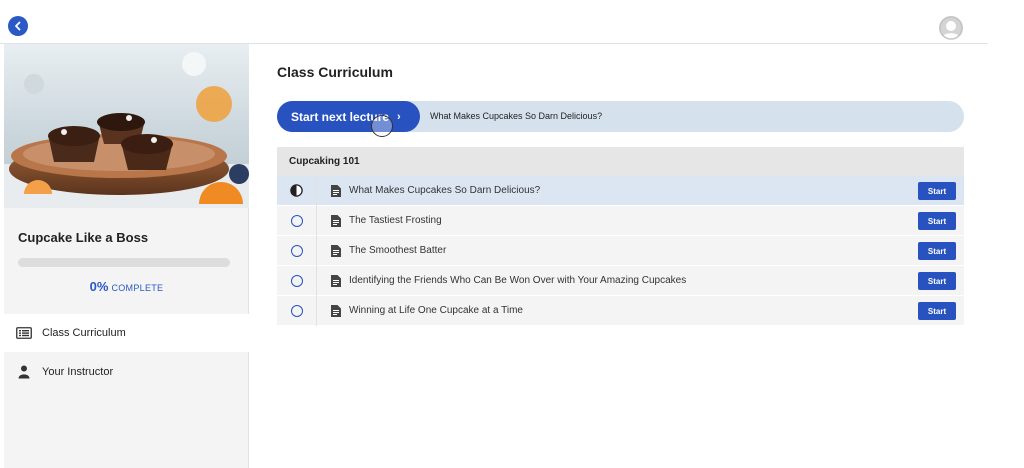 Image resolution: width=1024 pixels, height=468 pixels. Describe the element at coordinates (335, 72) in the screenshot. I see `page-title: Class Curriculum` at that location.